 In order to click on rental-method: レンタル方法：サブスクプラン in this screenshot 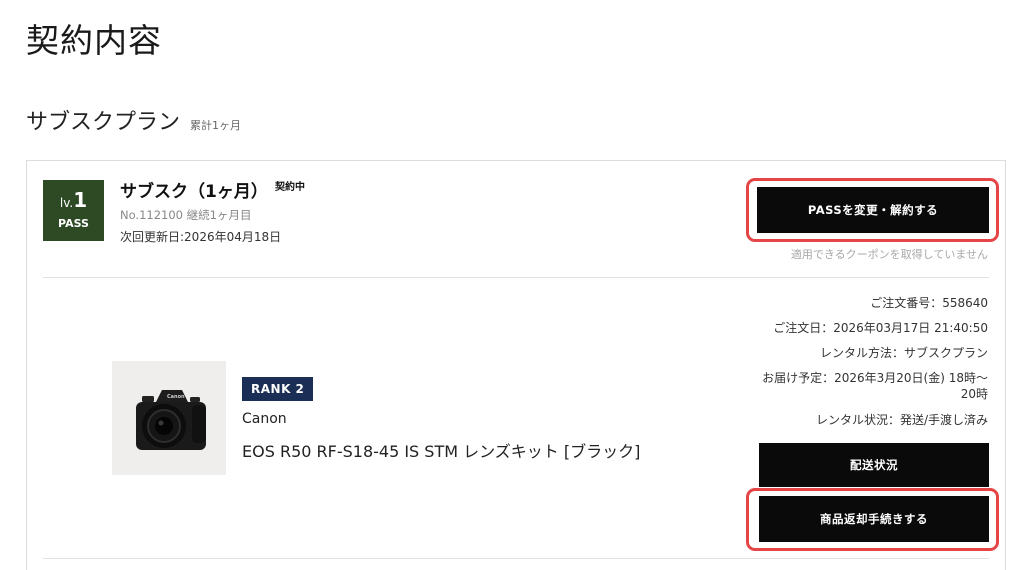, I will do `click(903, 353)`.